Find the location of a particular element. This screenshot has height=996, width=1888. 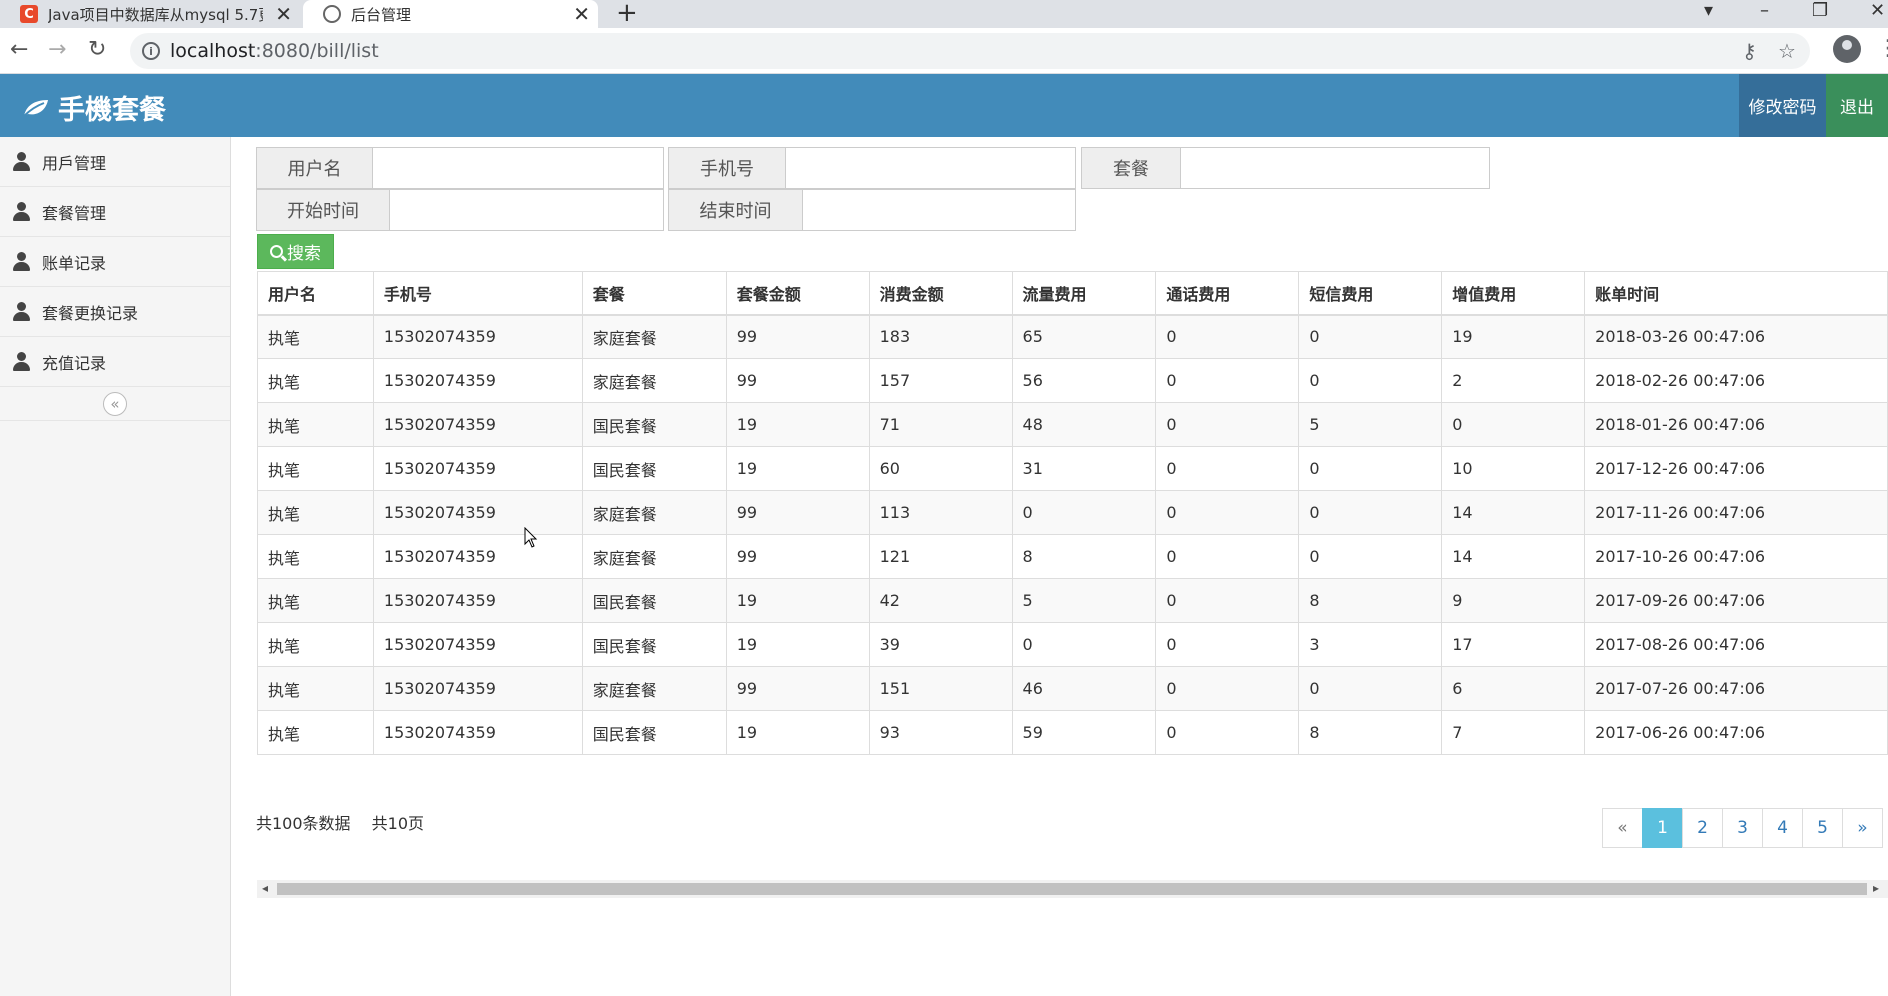

username-label: 用户名 is located at coordinates (315, 168).